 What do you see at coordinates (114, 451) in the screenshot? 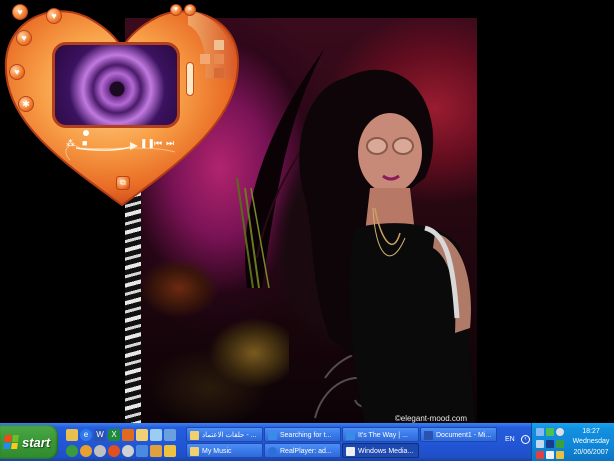
I see `firefox-icon` at bounding box center [114, 451].